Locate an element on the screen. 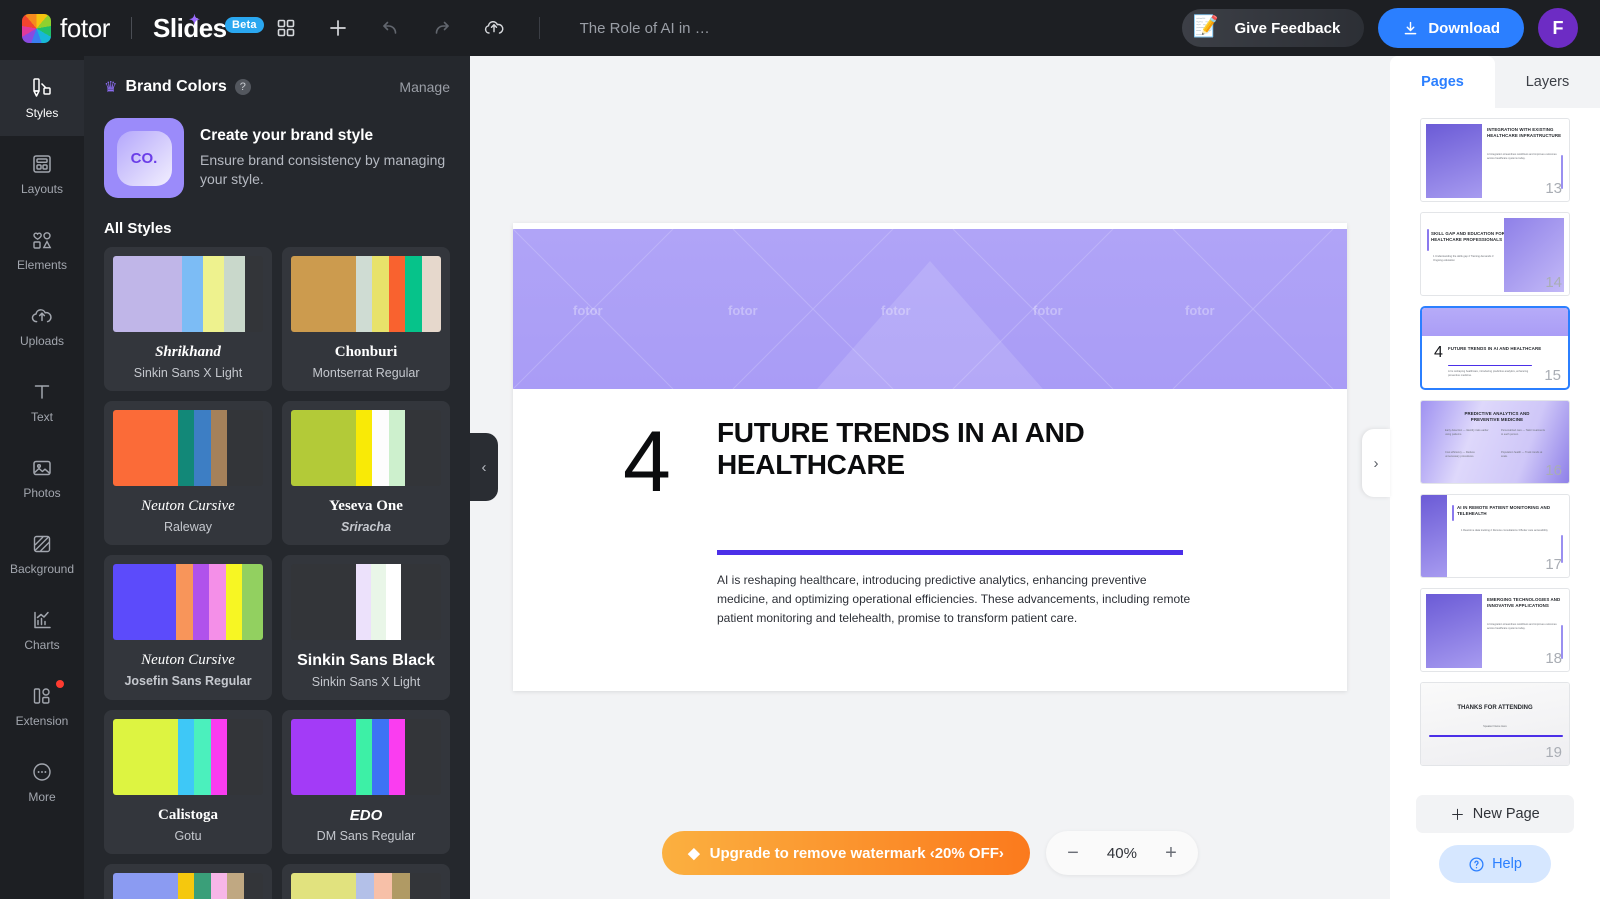  zoom-level: 40% is located at coordinates (1122, 853).